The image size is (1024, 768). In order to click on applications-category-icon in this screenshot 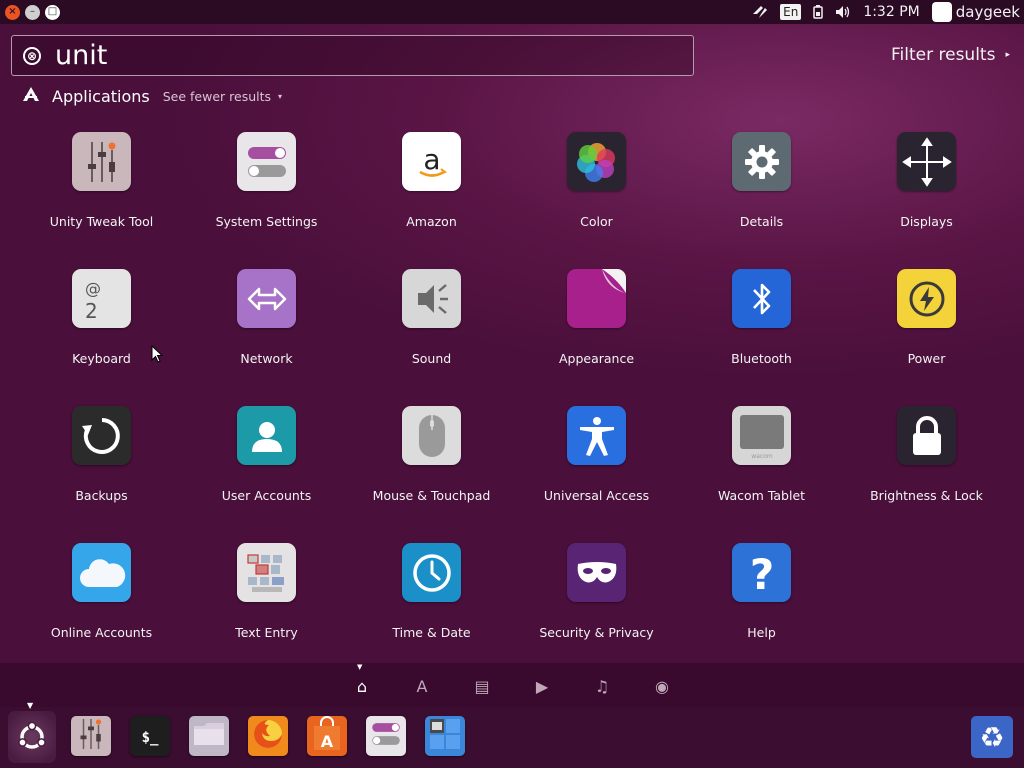, I will do `click(32, 96)`.